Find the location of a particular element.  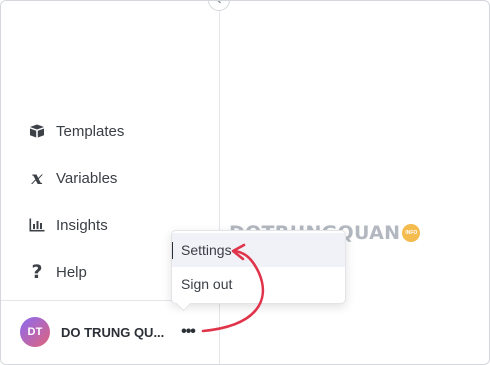

chevron-icon is located at coordinates (219, 2).